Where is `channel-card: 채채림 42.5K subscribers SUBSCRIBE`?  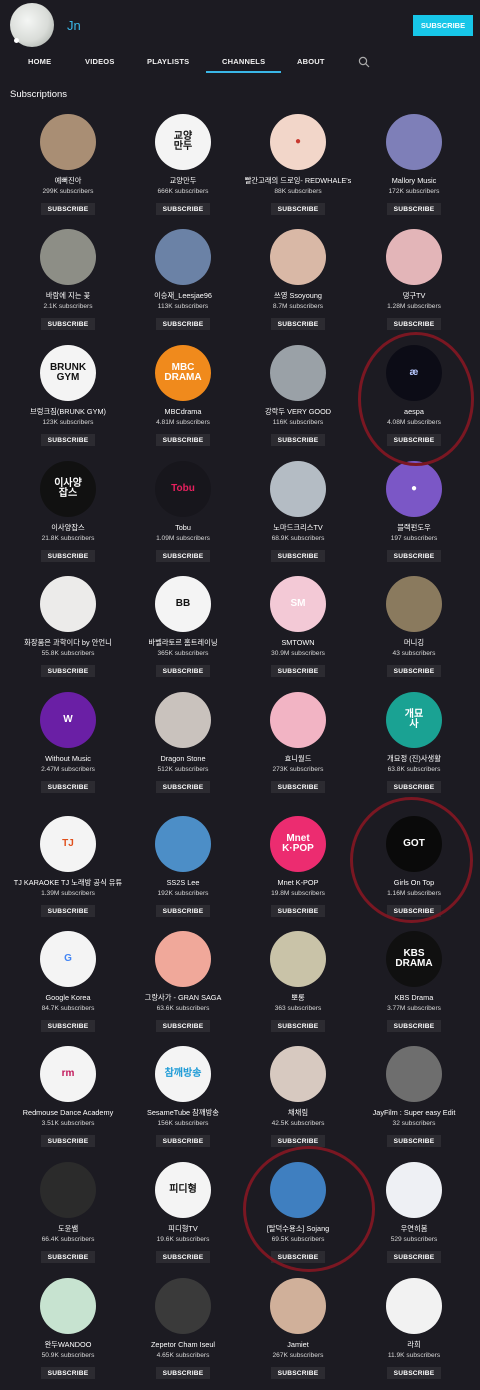 channel-card: 채채림 42.5K subscribers SUBSCRIBE is located at coordinates (298, 1102).